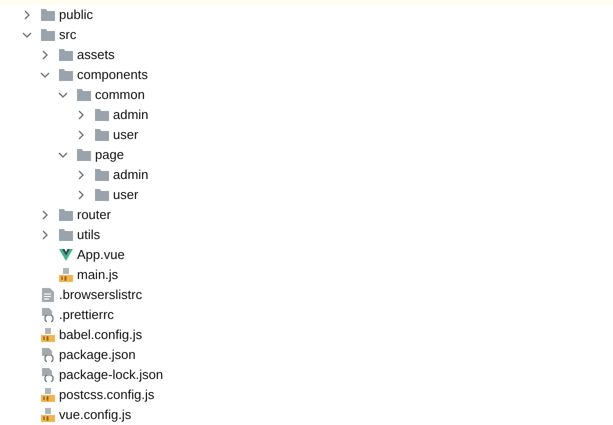 This screenshot has width=613, height=425. Describe the element at coordinates (86, 315) in the screenshot. I see `item-name: .prettierrc` at that location.